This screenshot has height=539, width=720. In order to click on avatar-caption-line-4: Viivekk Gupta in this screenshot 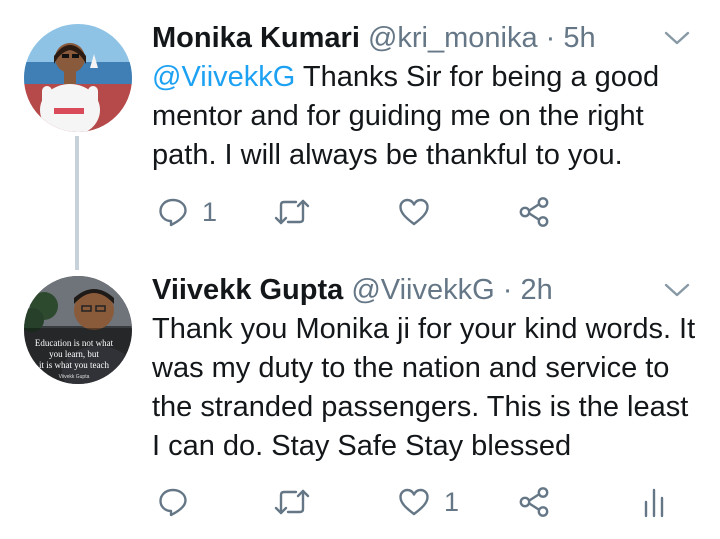, I will do `click(74, 377)`.